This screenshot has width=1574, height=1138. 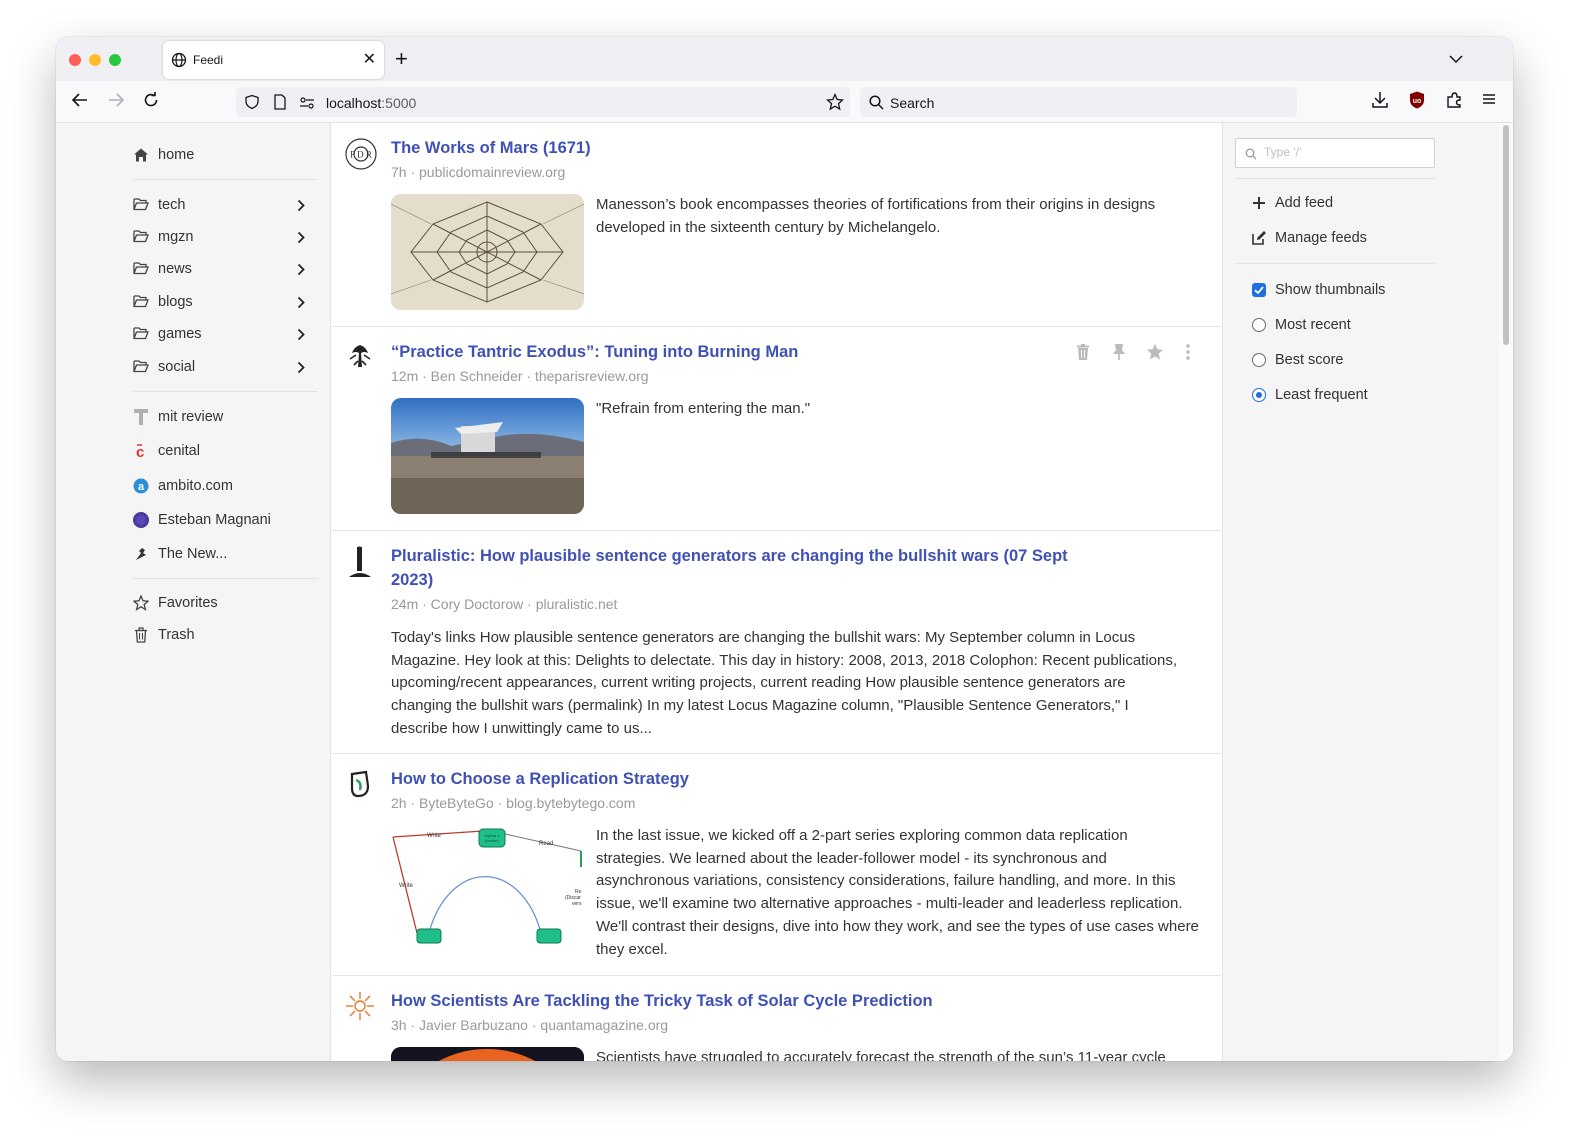 What do you see at coordinates (1259, 238) in the screenshot?
I see `edit-icon` at bounding box center [1259, 238].